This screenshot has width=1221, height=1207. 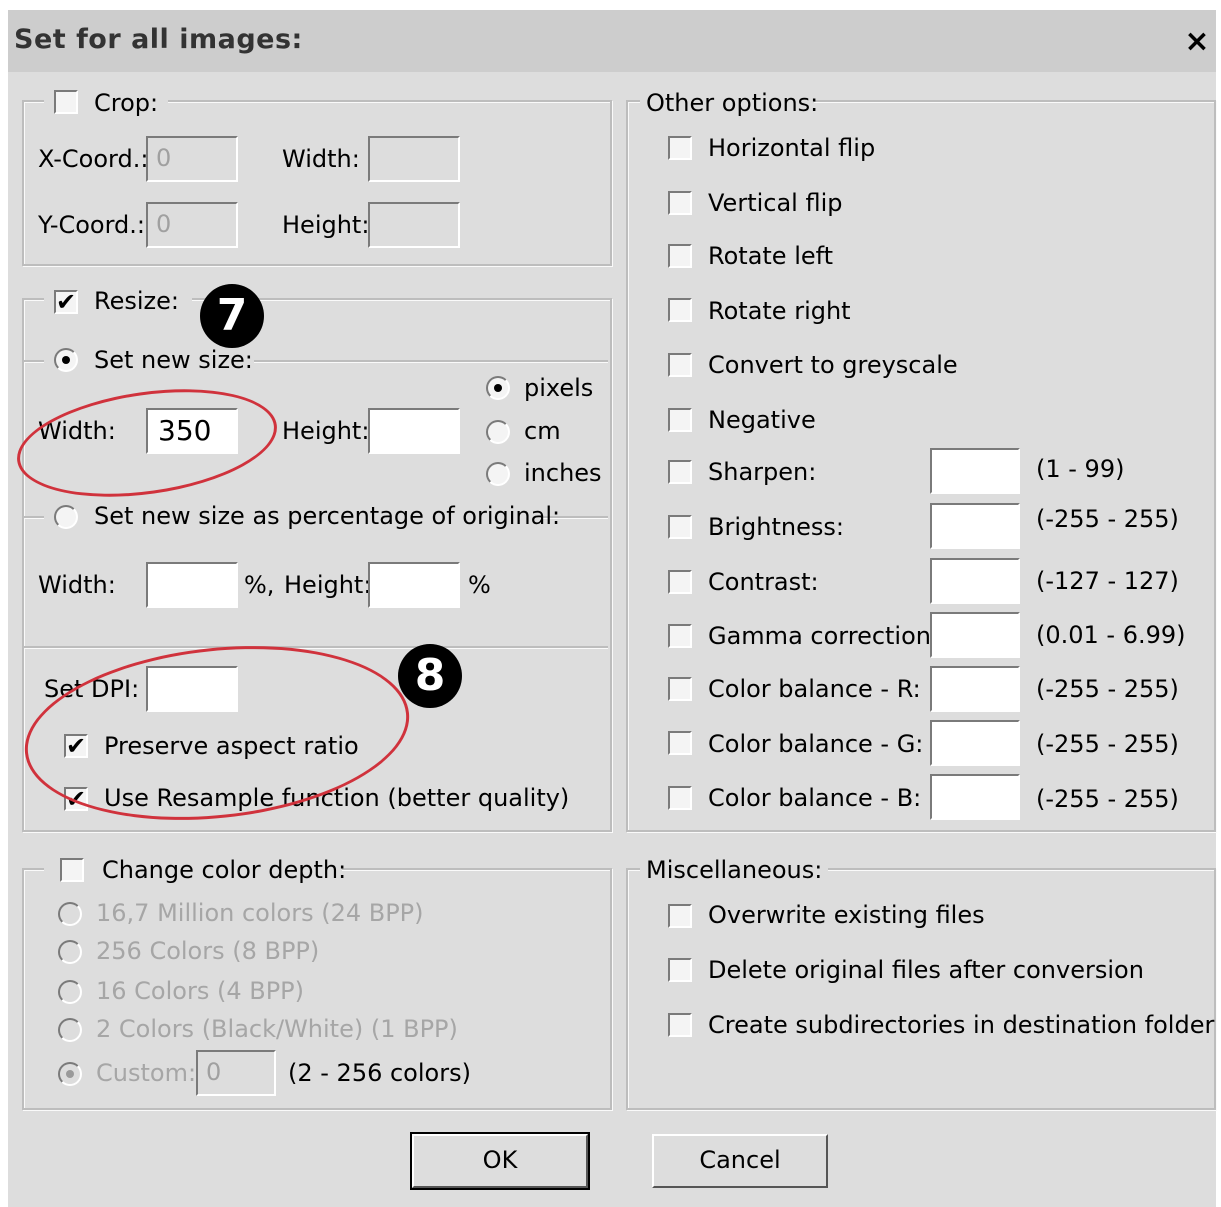 I want to click on crop-width-input, so click(x=414, y=159).